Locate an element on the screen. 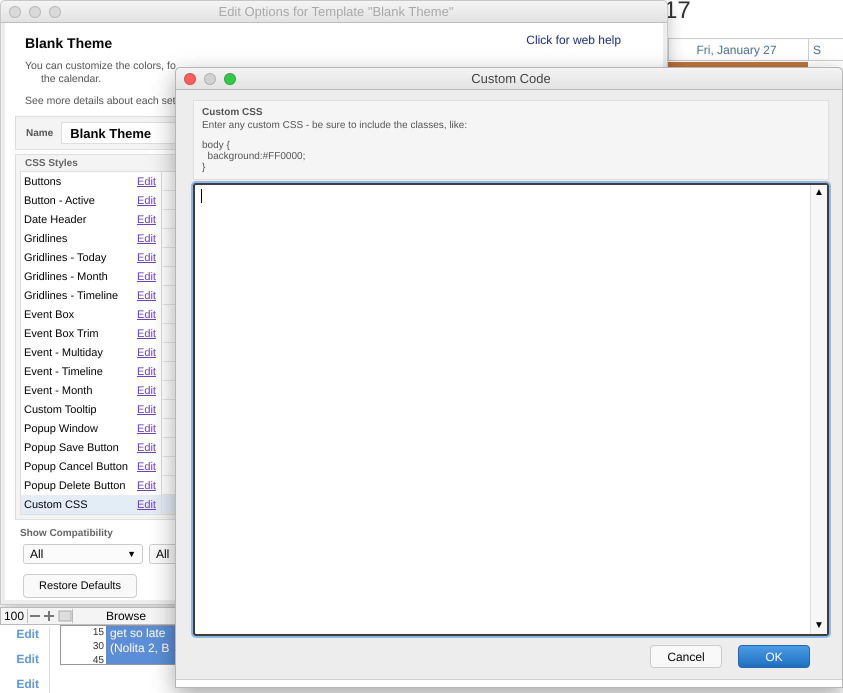 This screenshot has height=693, width=843. intro-text: the calendar. is located at coordinates (71, 79).